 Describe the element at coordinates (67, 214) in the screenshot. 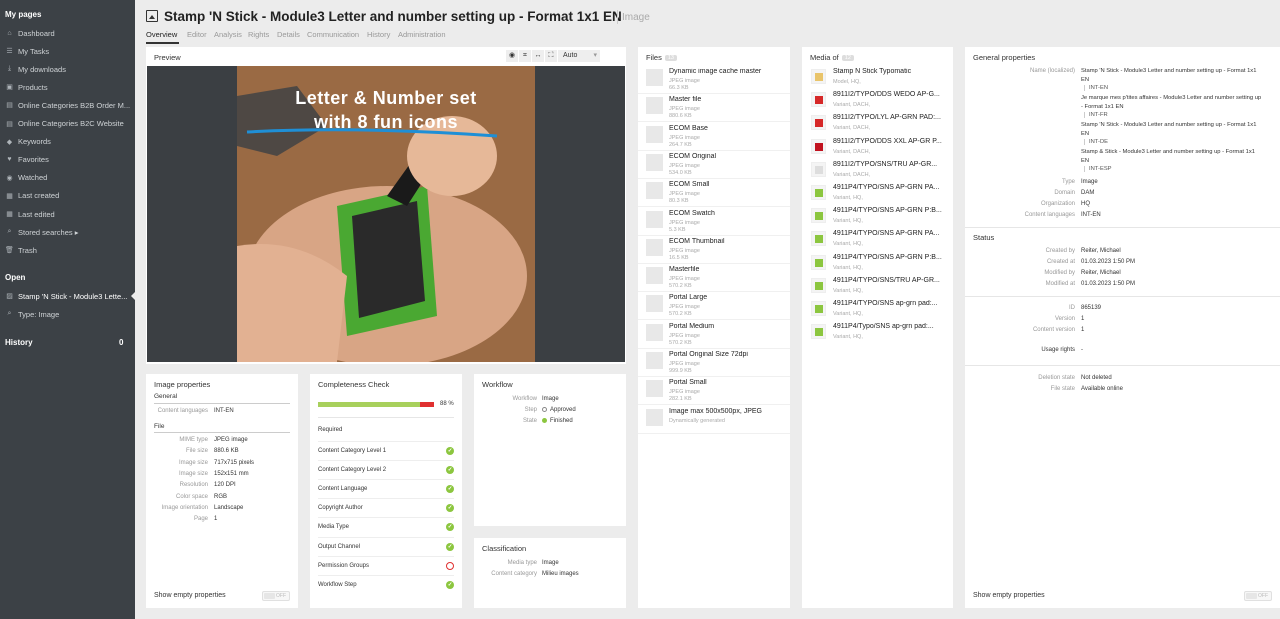

I see `sidebar-item-last-edited: ▦ Last edited` at that location.